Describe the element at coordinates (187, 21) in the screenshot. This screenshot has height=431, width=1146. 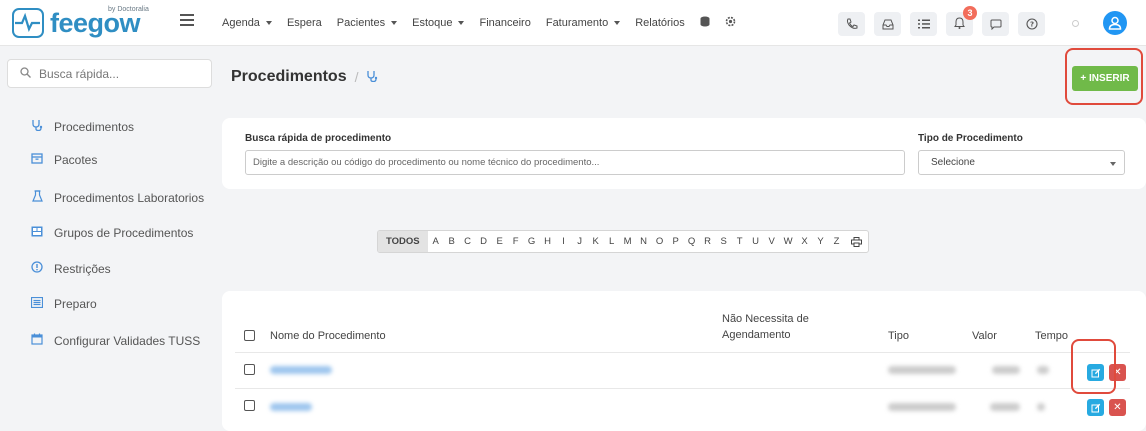
I see `menu-toggle-icon` at that location.